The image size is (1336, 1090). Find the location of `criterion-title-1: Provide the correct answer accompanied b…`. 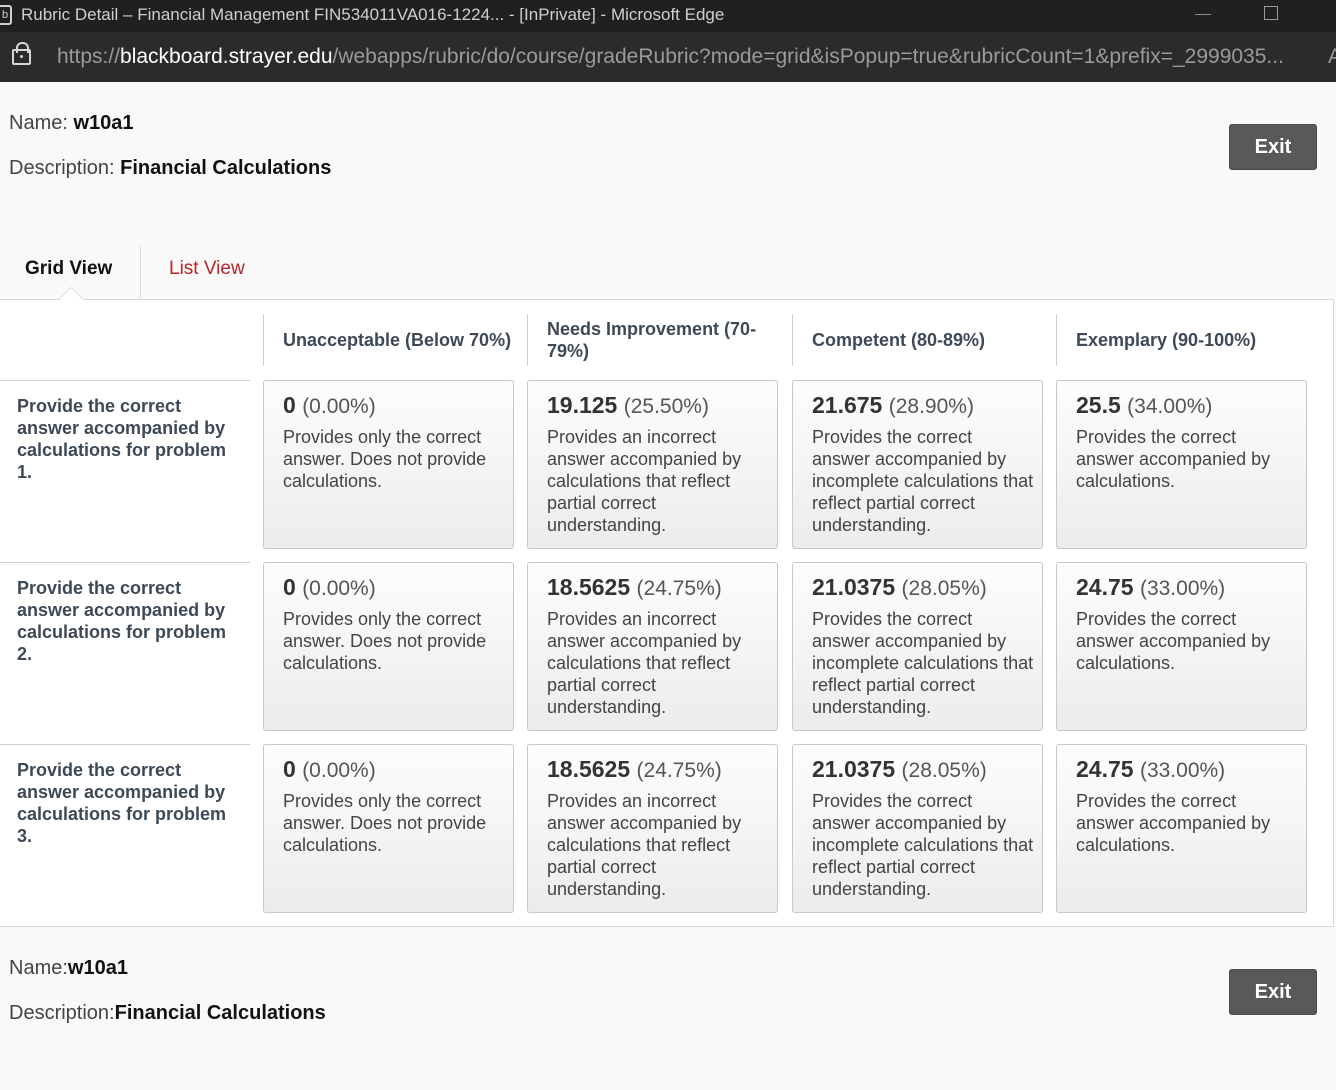

criterion-title-1: Provide the correct answer accompanied b… is located at coordinates (122, 439).